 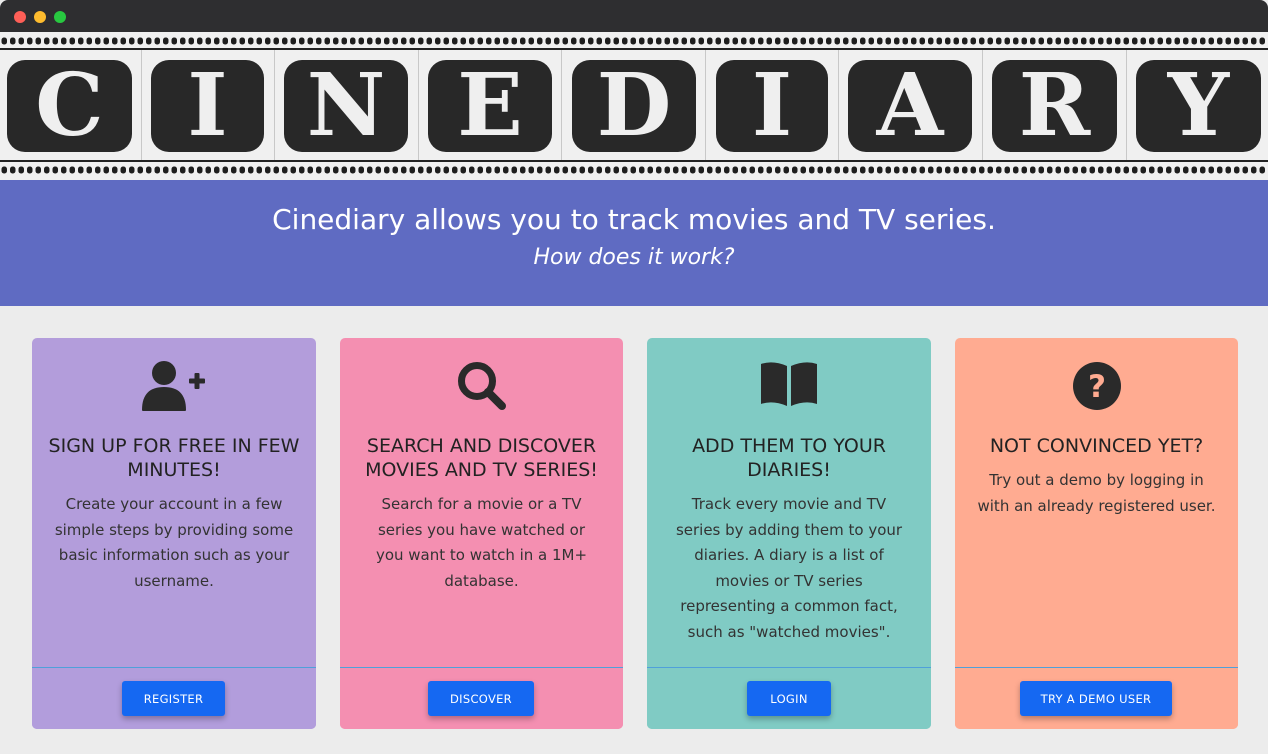 I want to click on film-rule-top, so click(x=634, y=49).